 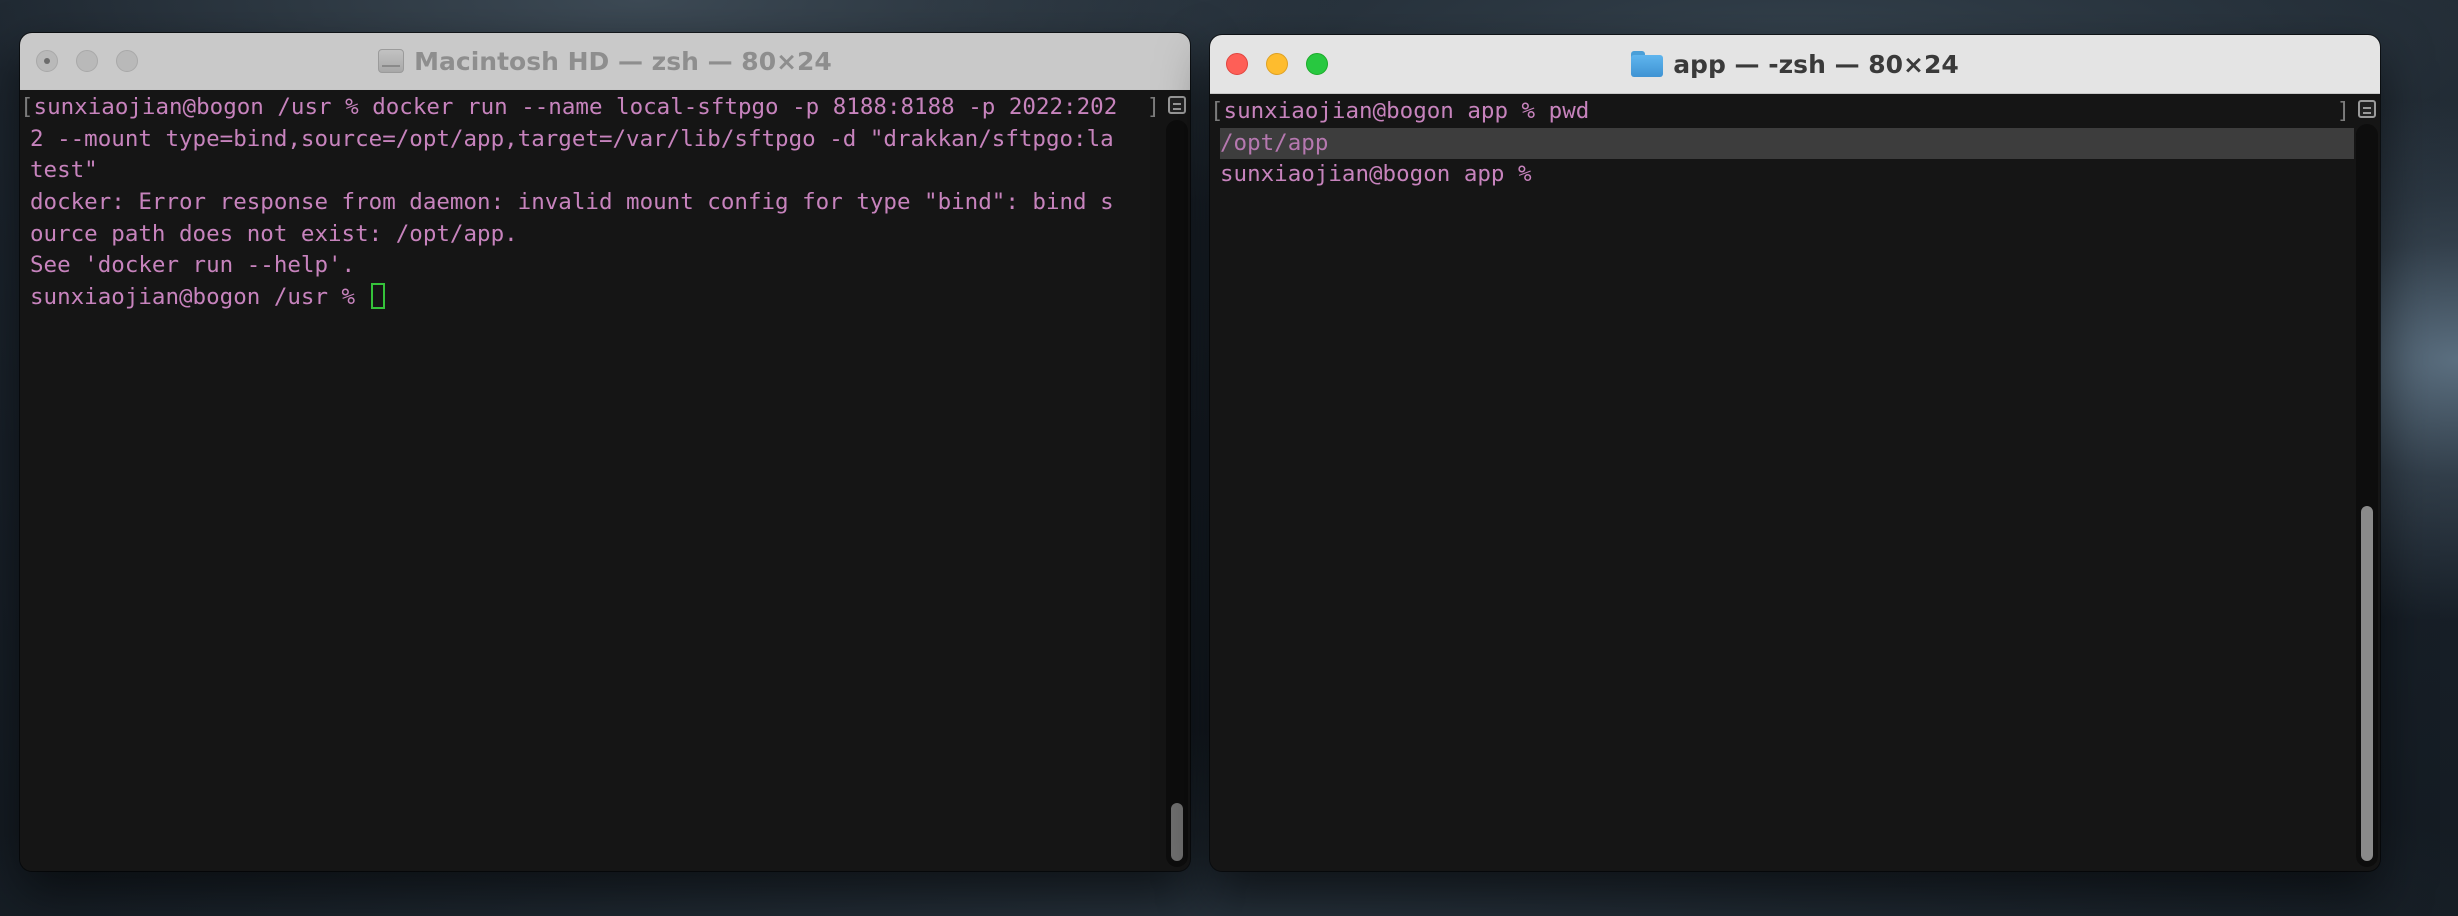 I want to click on terminal-line: See 'docker run --help'., so click(x=193, y=265).